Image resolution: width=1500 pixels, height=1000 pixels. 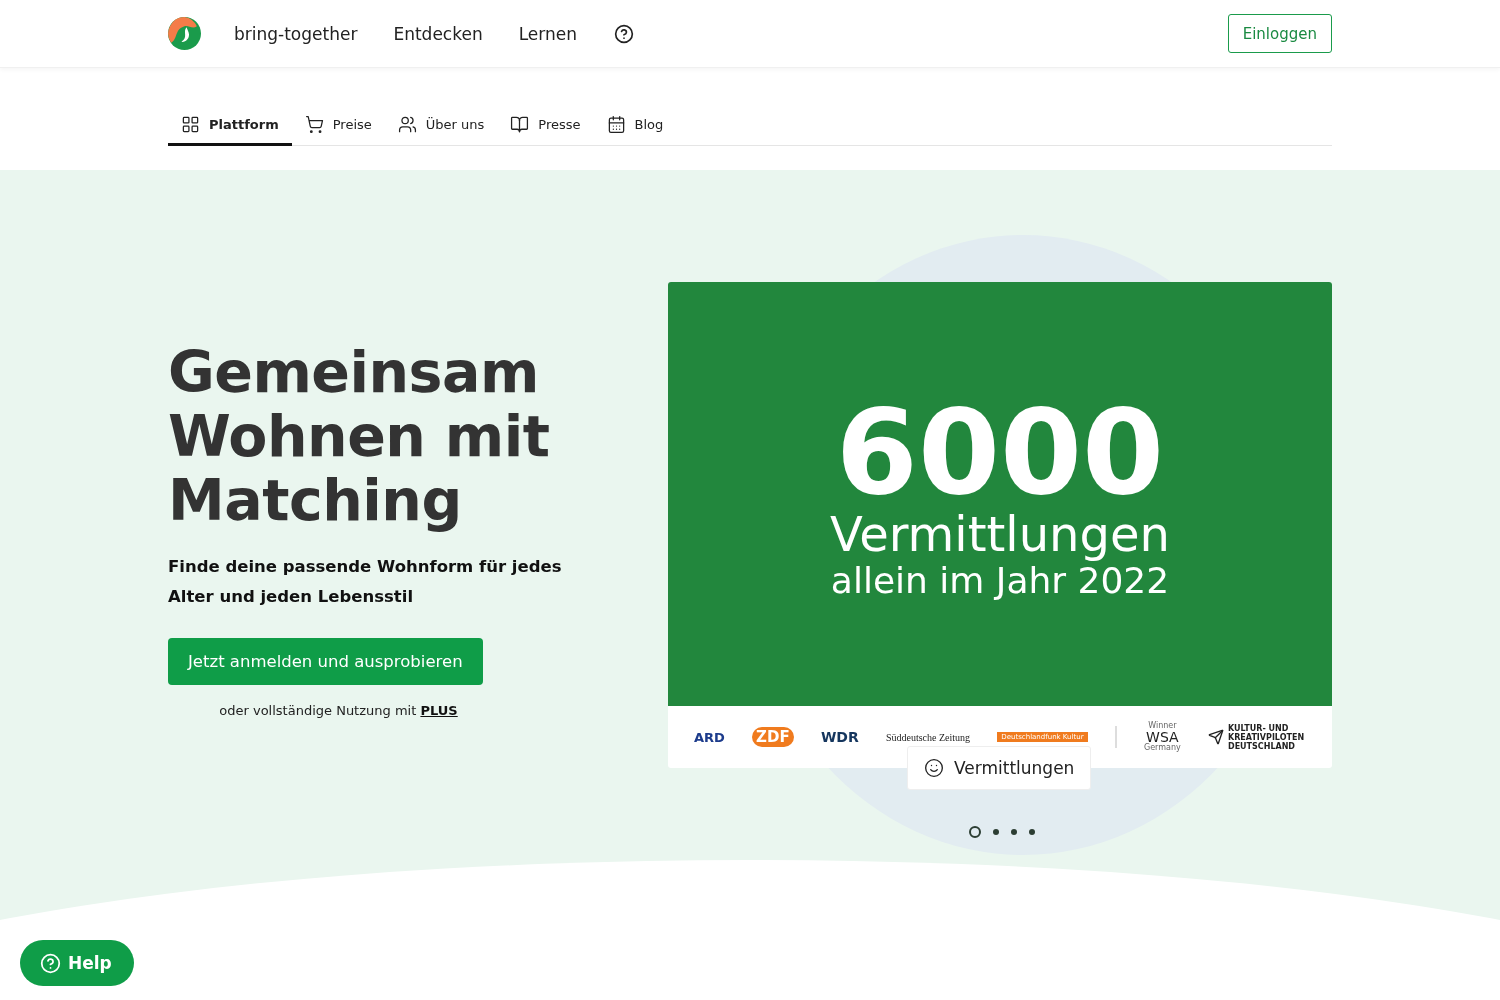 What do you see at coordinates (709, 737) in the screenshot?
I see `ard-logo: ARD` at bounding box center [709, 737].